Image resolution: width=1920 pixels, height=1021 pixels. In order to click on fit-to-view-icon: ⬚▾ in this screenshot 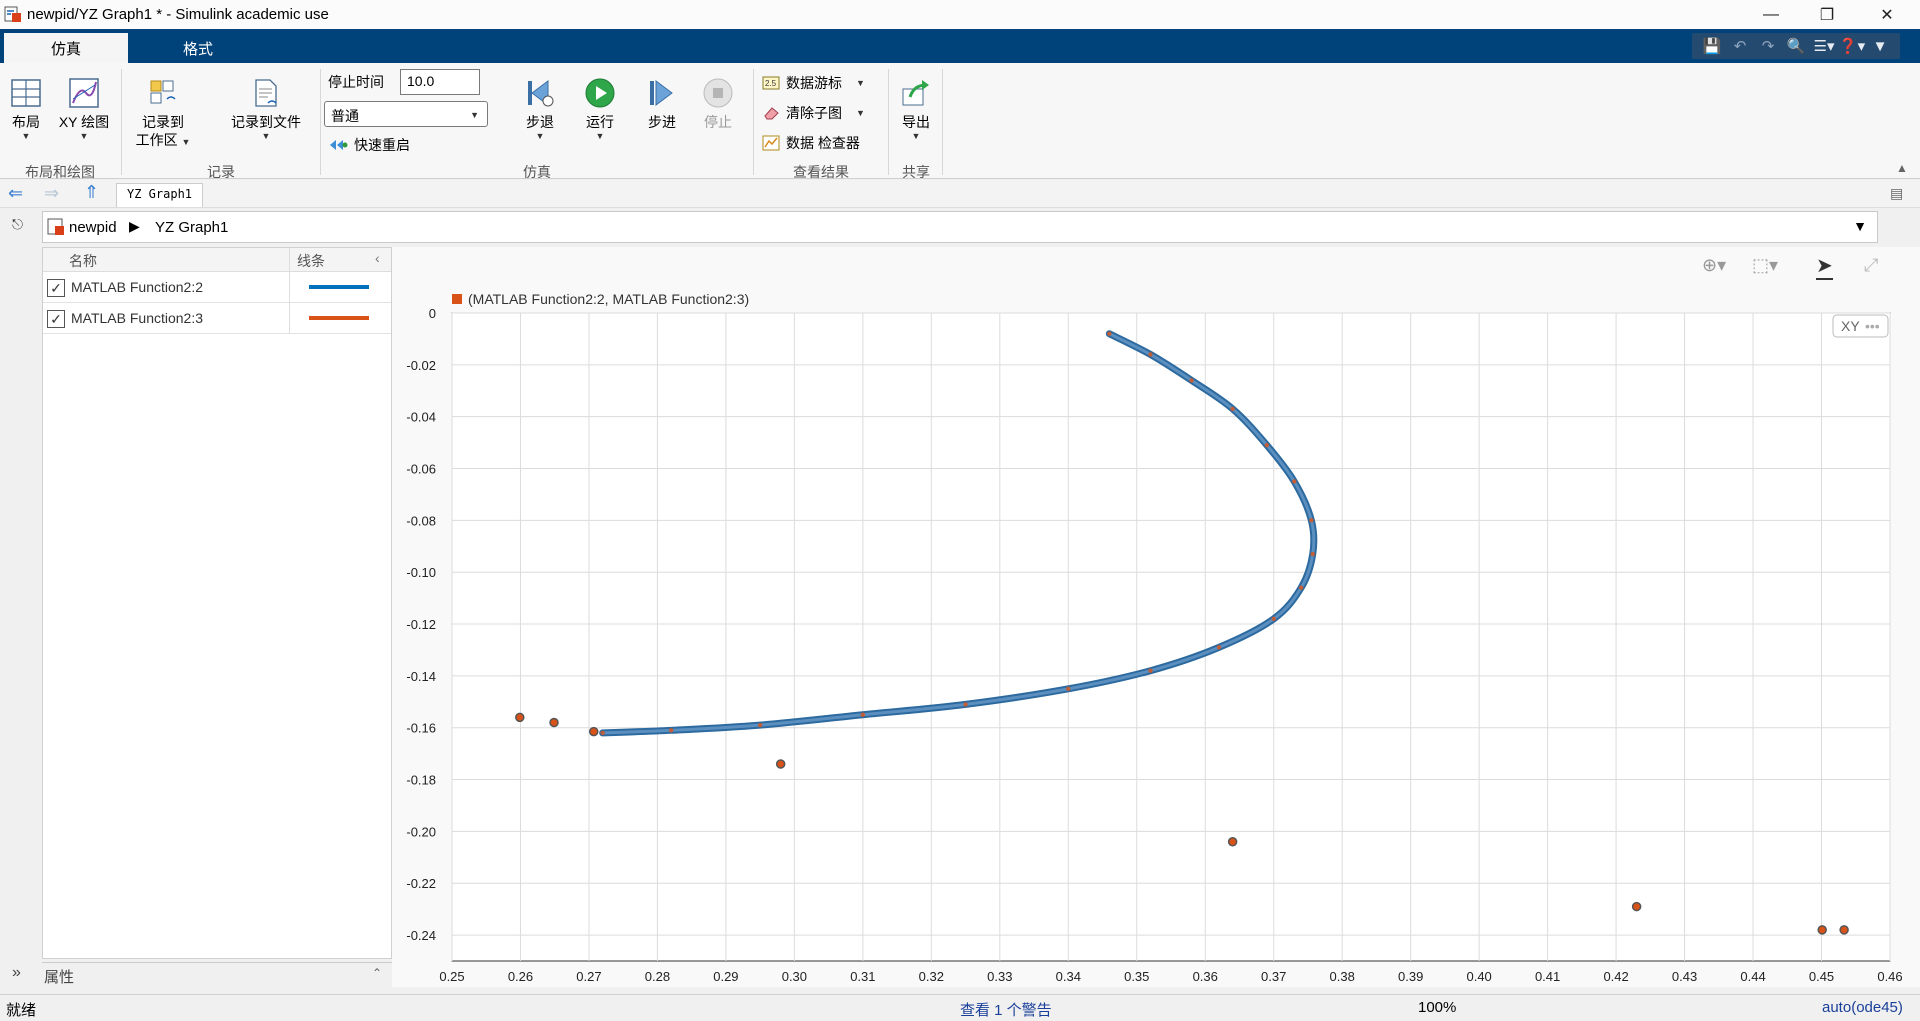, I will do `click(1765, 265)`.